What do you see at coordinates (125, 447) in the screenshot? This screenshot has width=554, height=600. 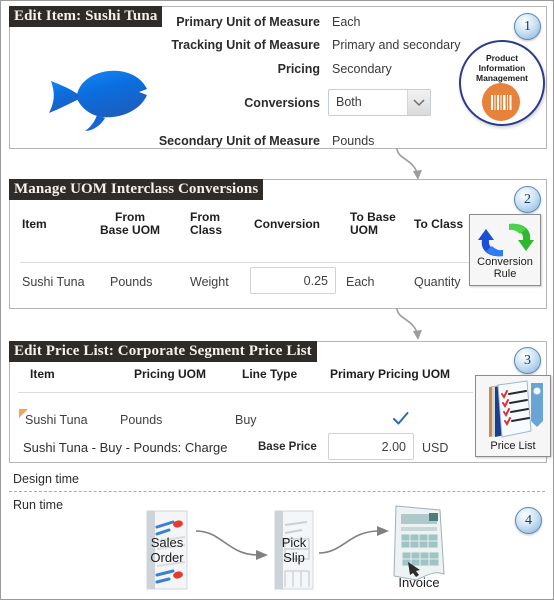 I see `charge-description: Sushi Tuna - Buy - Pounds: Charge` at bounding box center [125, 447].